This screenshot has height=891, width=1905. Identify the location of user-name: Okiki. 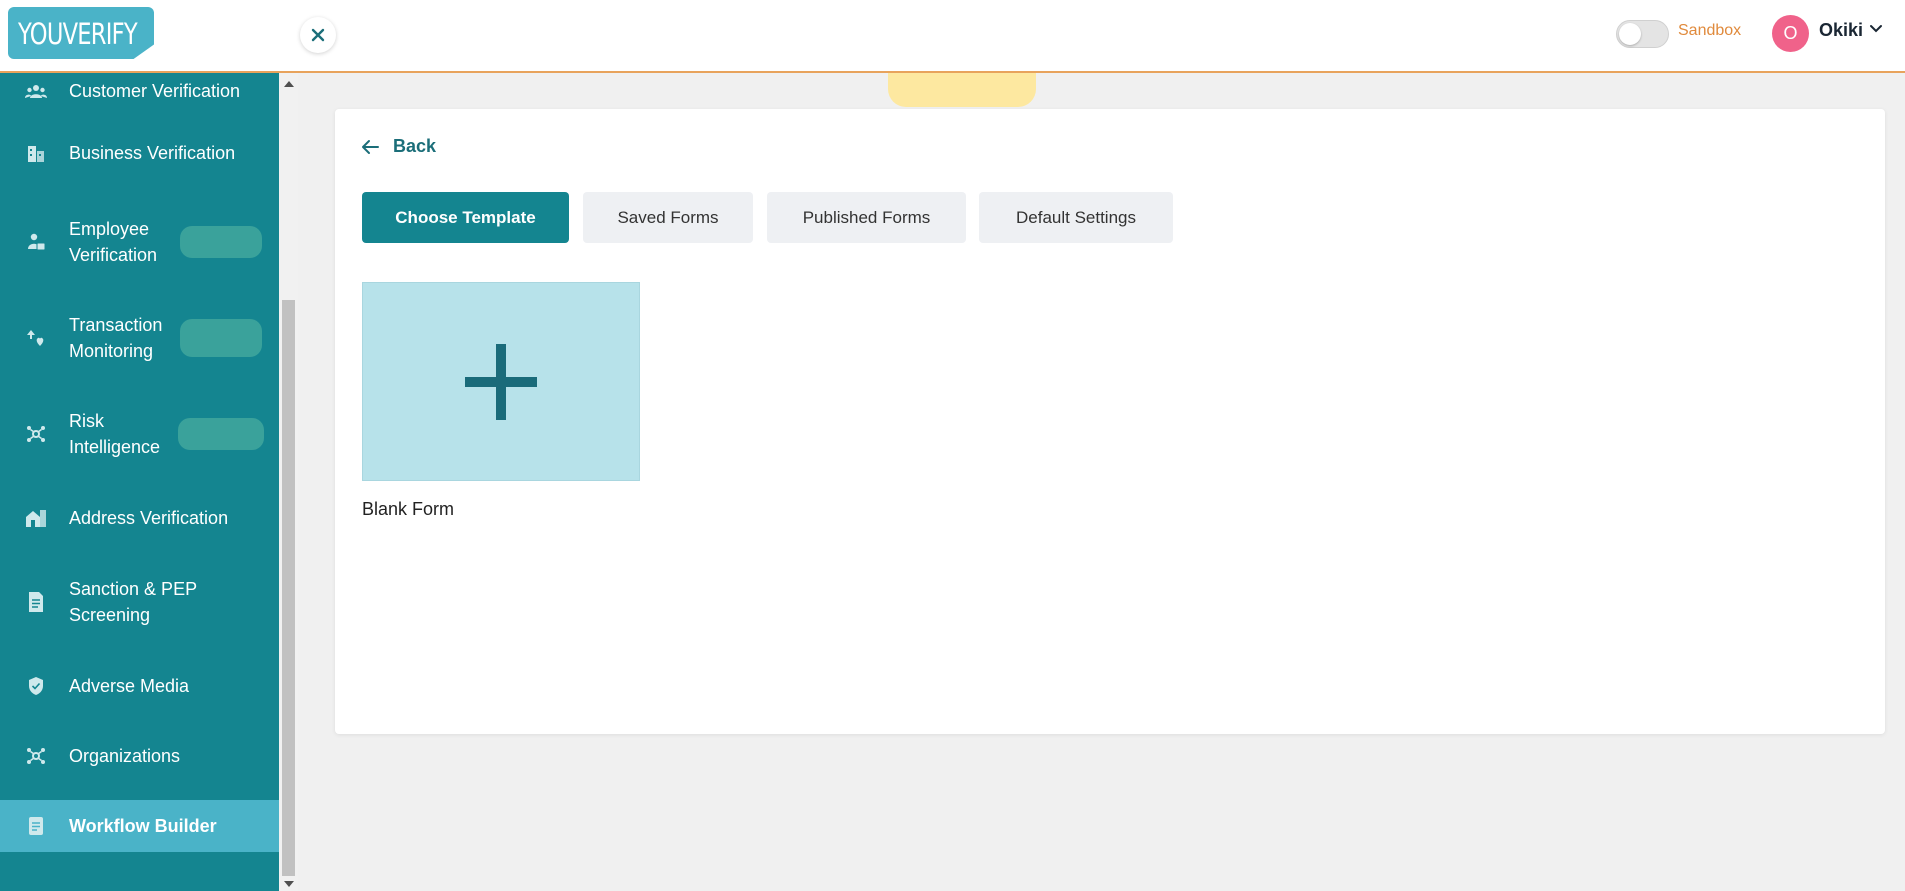
(1841, 30).